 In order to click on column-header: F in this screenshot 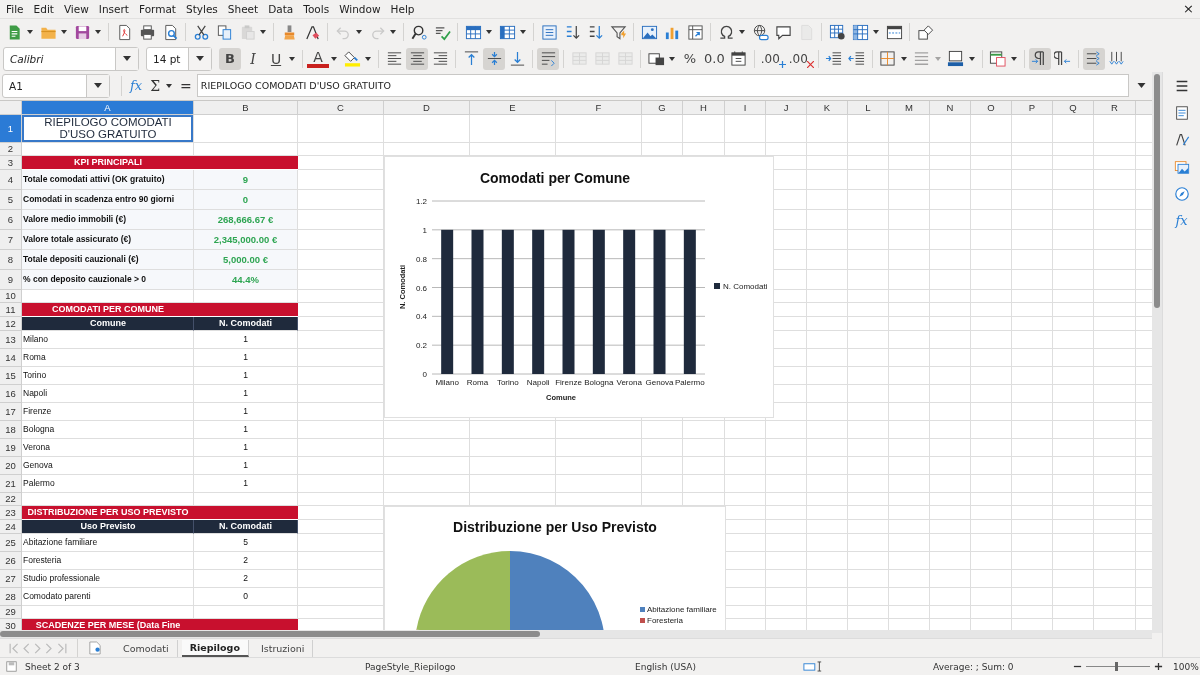, I will do `click(599, 107)`.